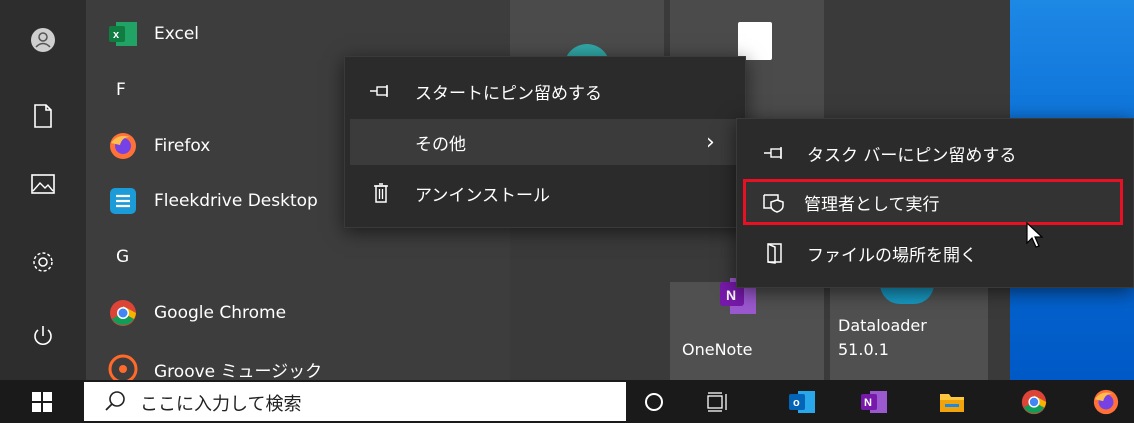  Describe the element at coordinates (298, 313) in the screenshot. I see `list-item-chrome: Google Chrome` at that location.